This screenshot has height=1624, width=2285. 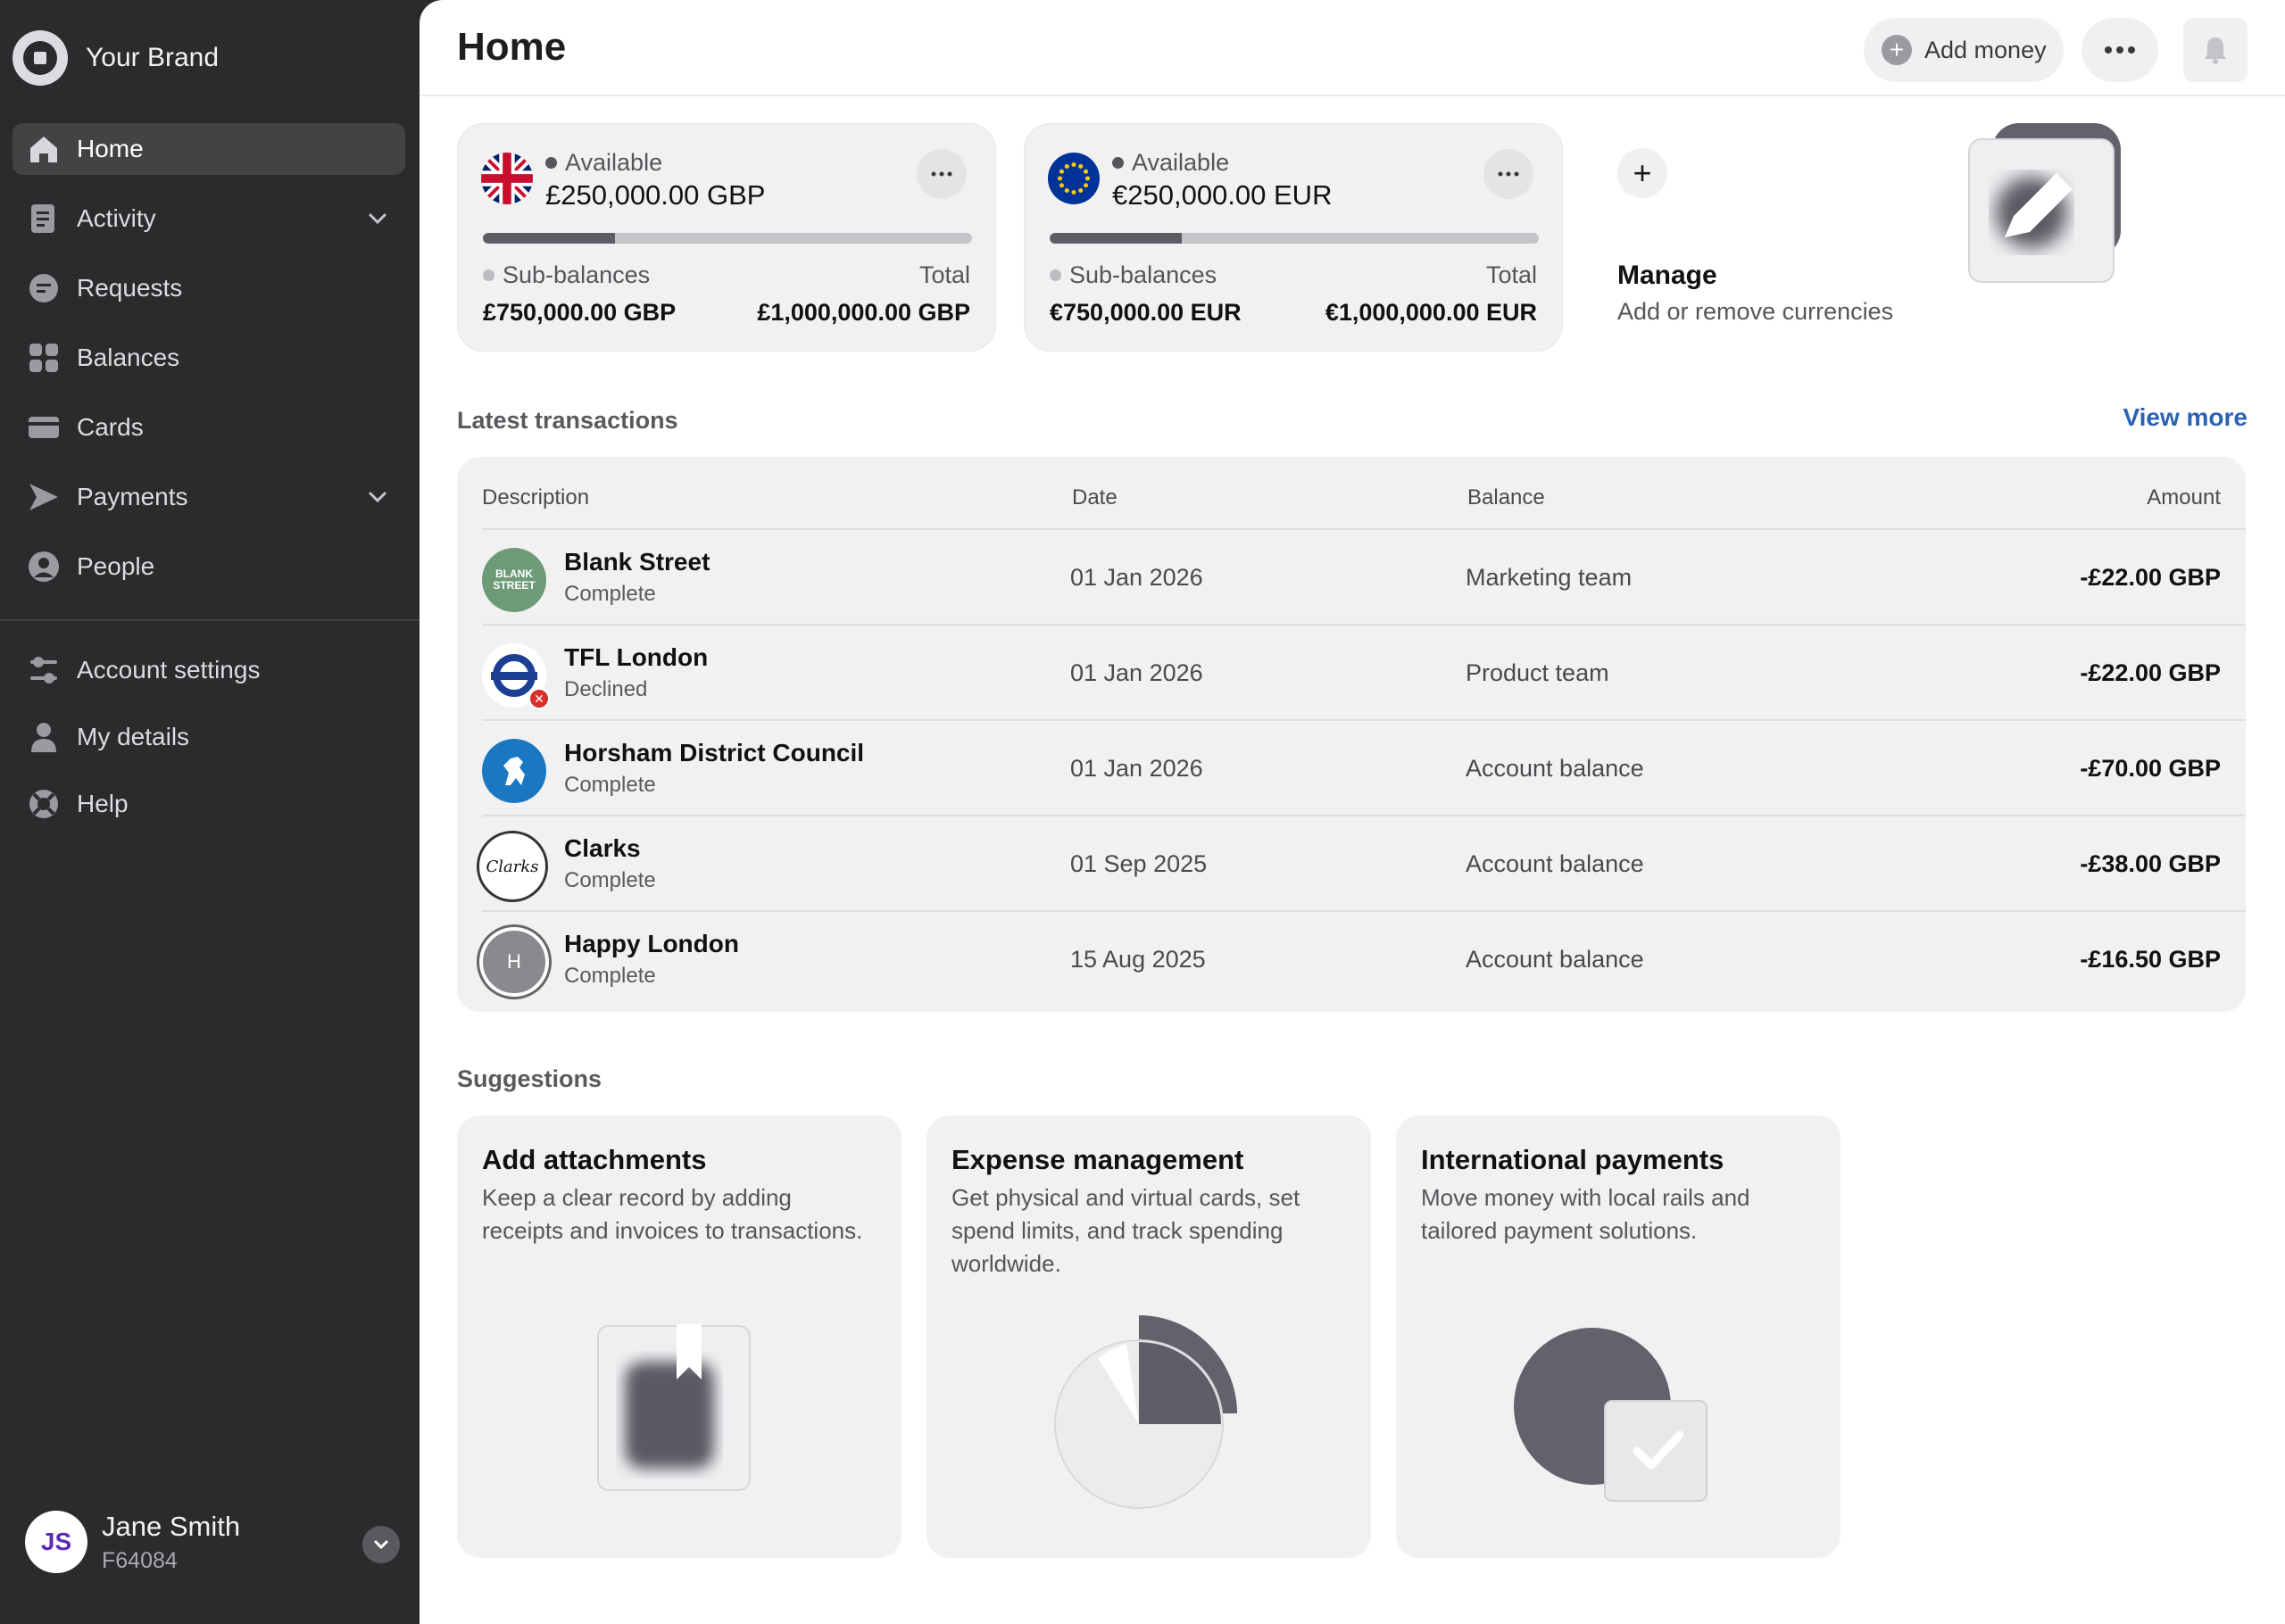 What do you see at coordinates (44, 149) in the screenshot?
I see `home-icon` at bounding box center [44, 149].